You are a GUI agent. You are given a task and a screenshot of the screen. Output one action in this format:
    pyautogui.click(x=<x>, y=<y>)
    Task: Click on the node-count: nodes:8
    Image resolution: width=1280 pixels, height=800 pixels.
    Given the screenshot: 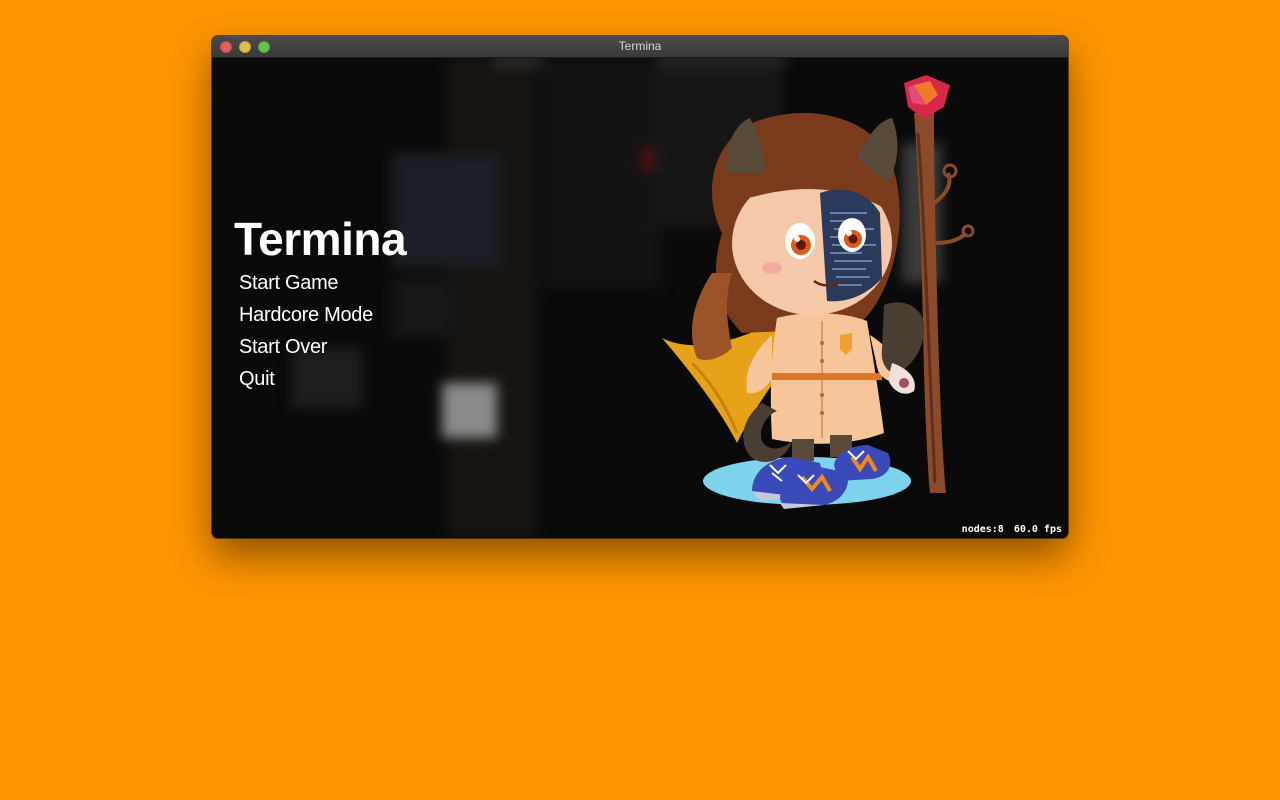 What is the action you would take?
    pyautogui.click(x=982, y=529)
    